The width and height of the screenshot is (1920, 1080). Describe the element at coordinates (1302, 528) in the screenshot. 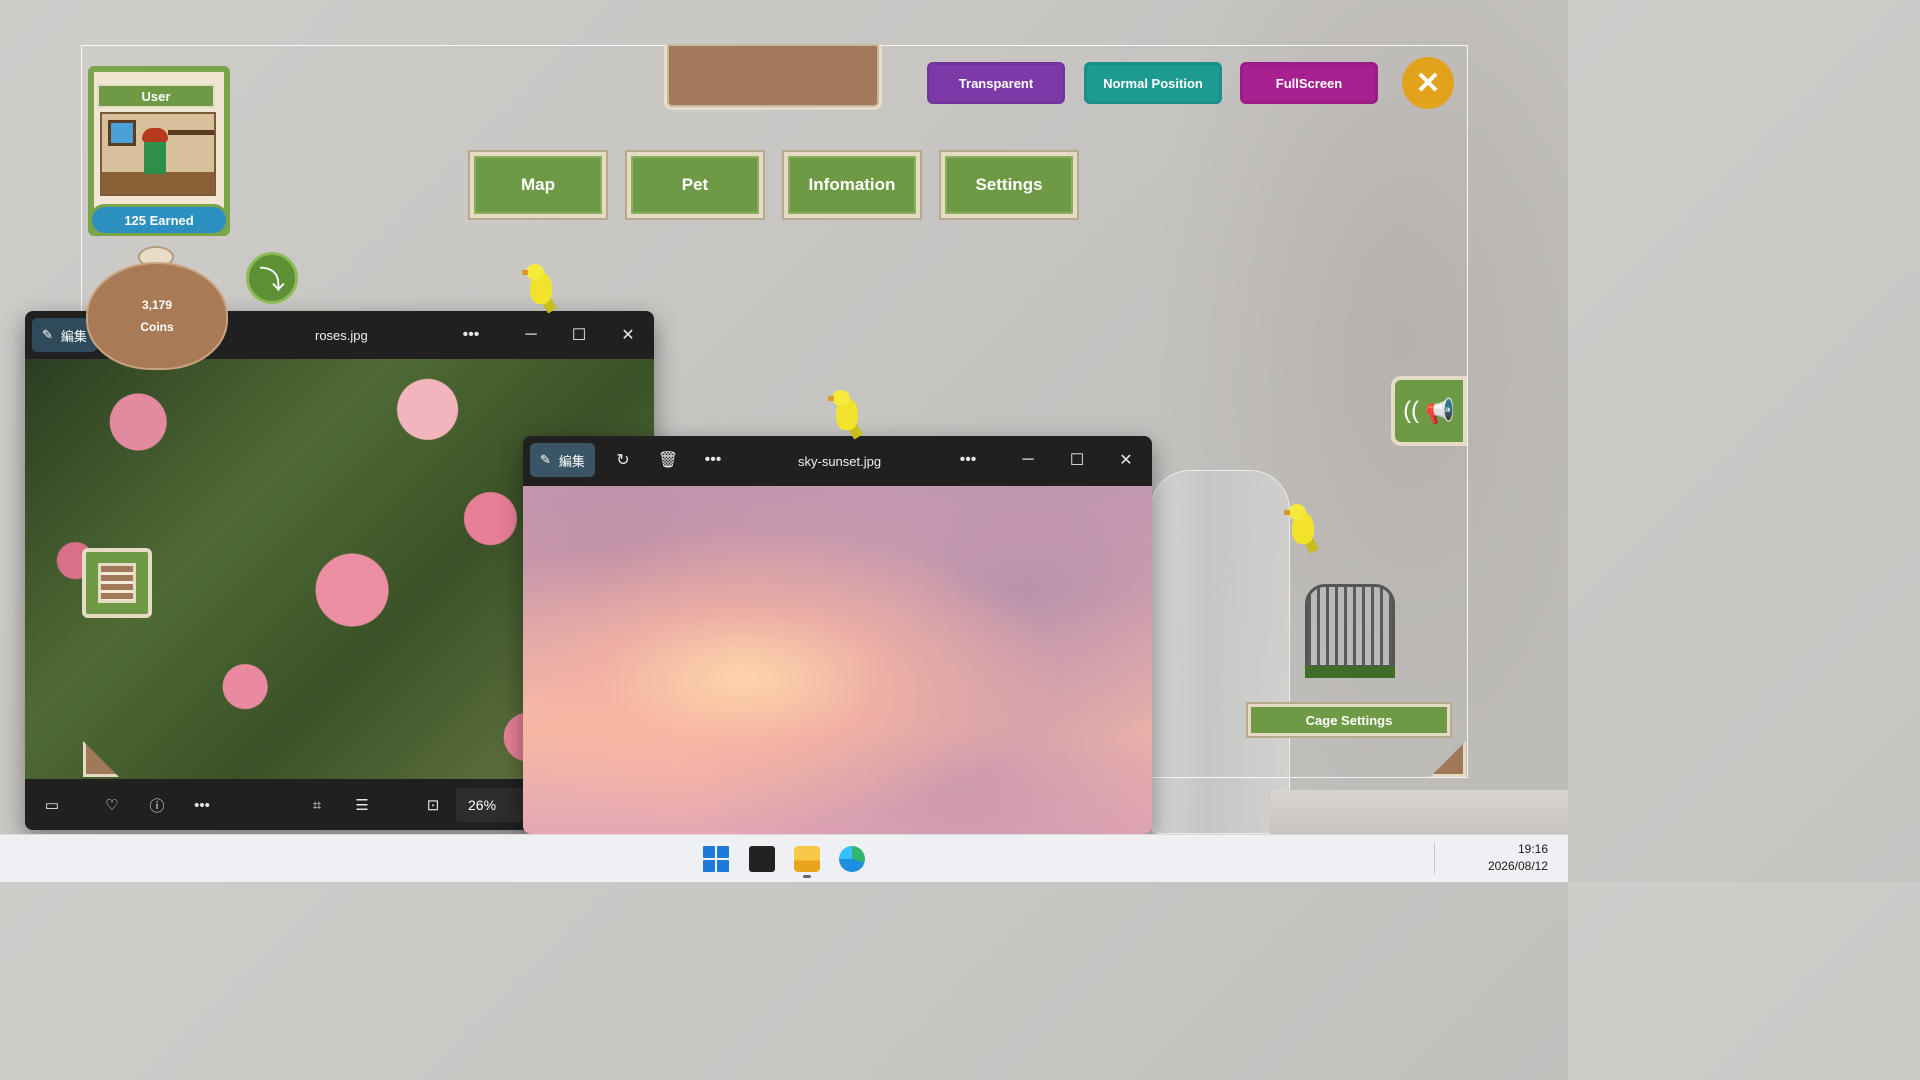

I see `bird-pet-flying` at that location.